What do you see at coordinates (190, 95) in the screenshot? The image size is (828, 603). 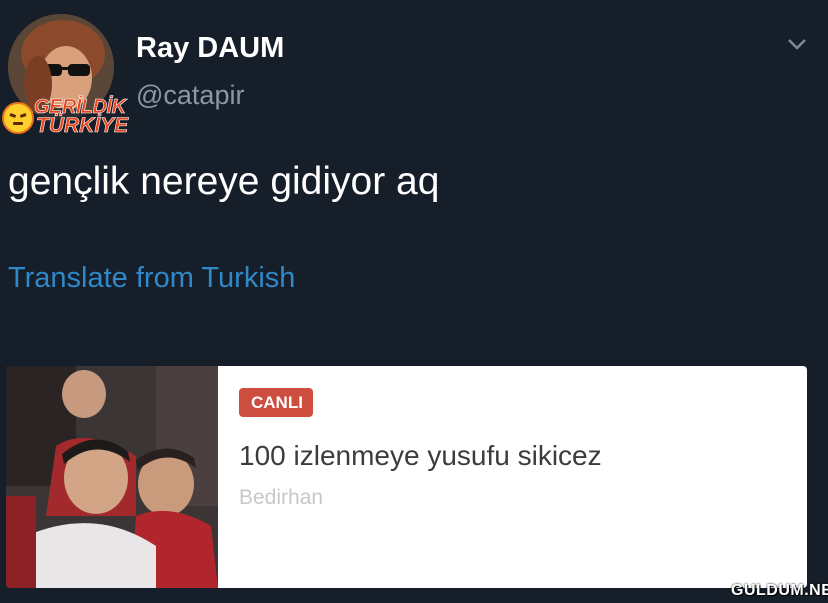 I see `author-handle: @catapir` at bounding box center [190, 95].